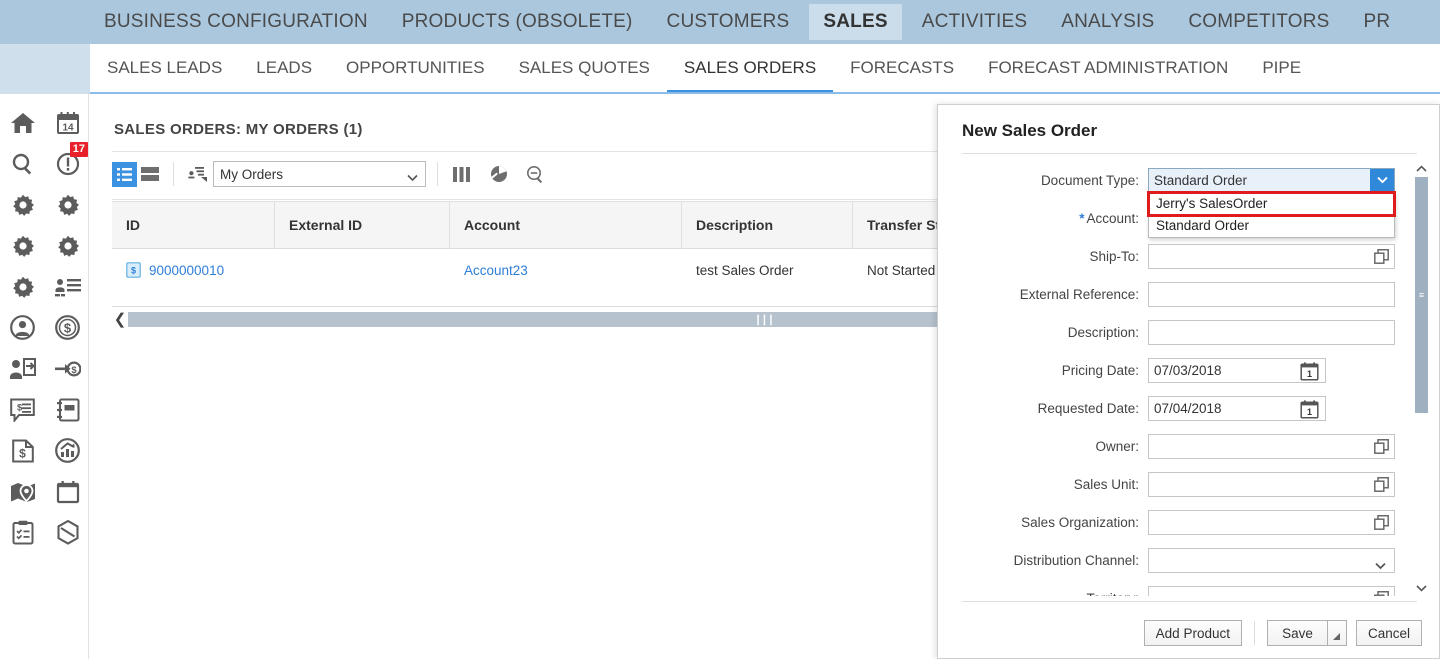 The width and height of the screenshot is (1440, 659). Describe the element at coordinates (22, 327) in the screenshot. I see `sidebar-item-user-circle` at that location.